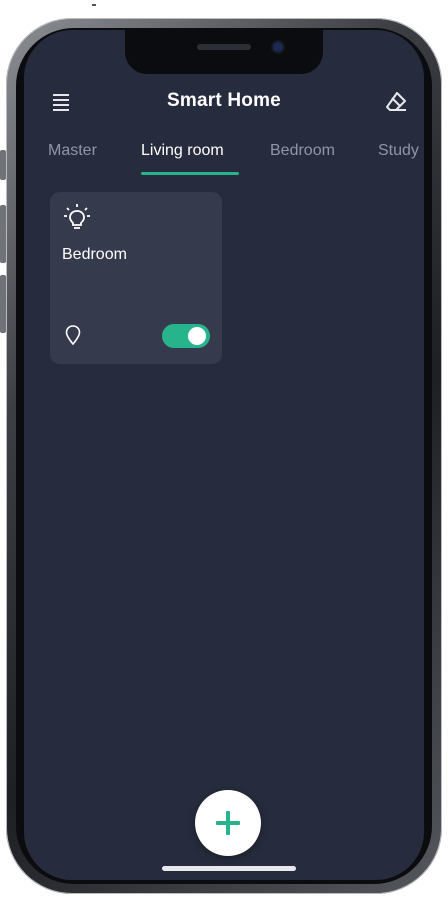  Describe the element at coordinates (229, 868) in the screenshot. I see `home-indicator` at that location.